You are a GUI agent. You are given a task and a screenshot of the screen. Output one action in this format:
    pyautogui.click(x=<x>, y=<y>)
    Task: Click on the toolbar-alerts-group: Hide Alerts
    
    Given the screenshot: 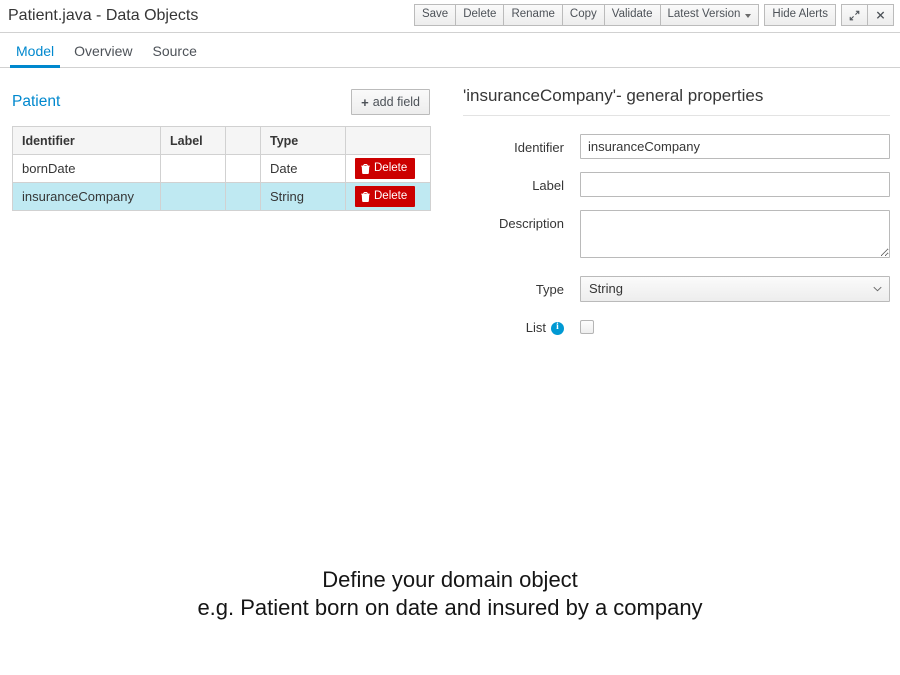 What is the action you would take?
    pyautogui.click(x=800, y=15)
    